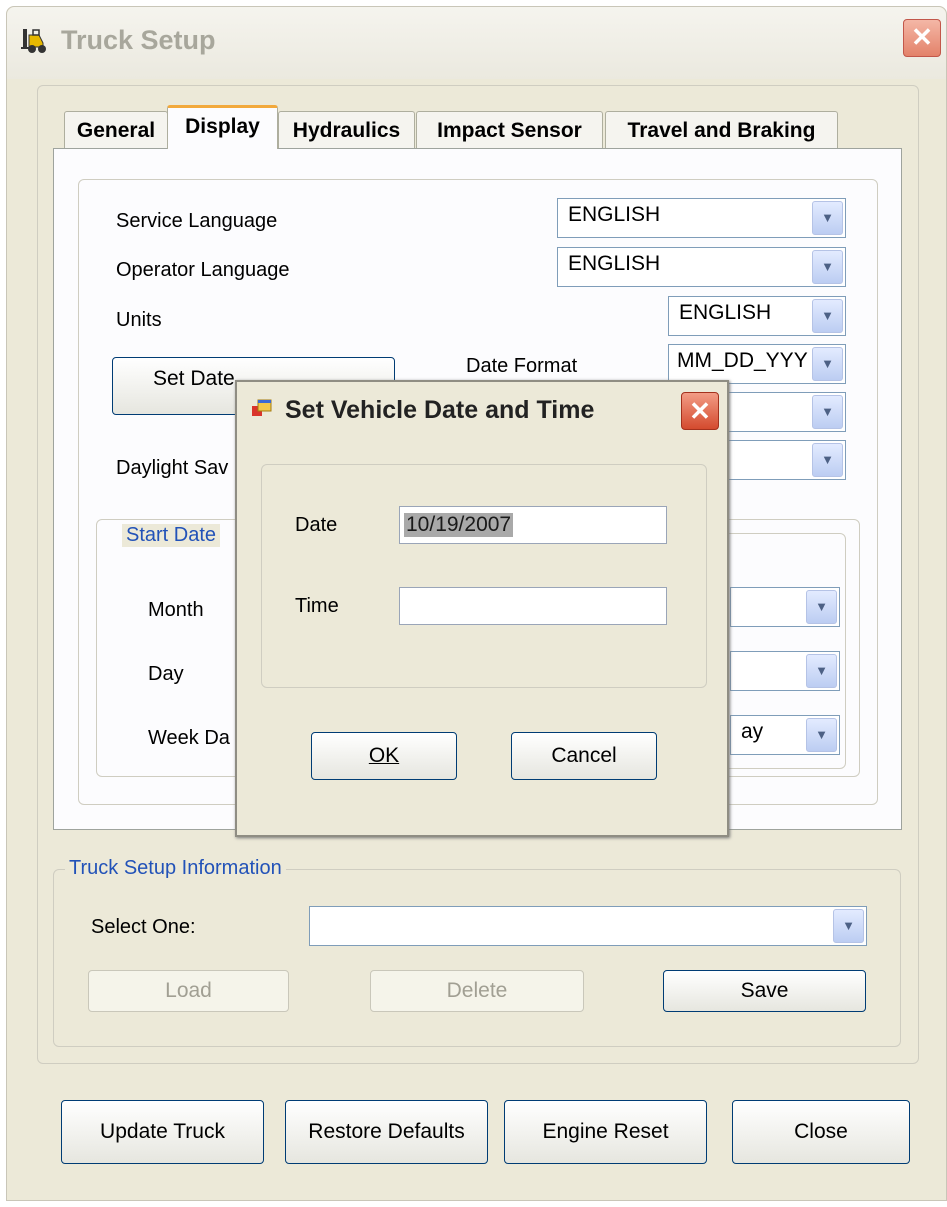 This screenshot has width=947, height=1207. I want to click on engine-reset-button: Engine Reset, so click(605, 1132).